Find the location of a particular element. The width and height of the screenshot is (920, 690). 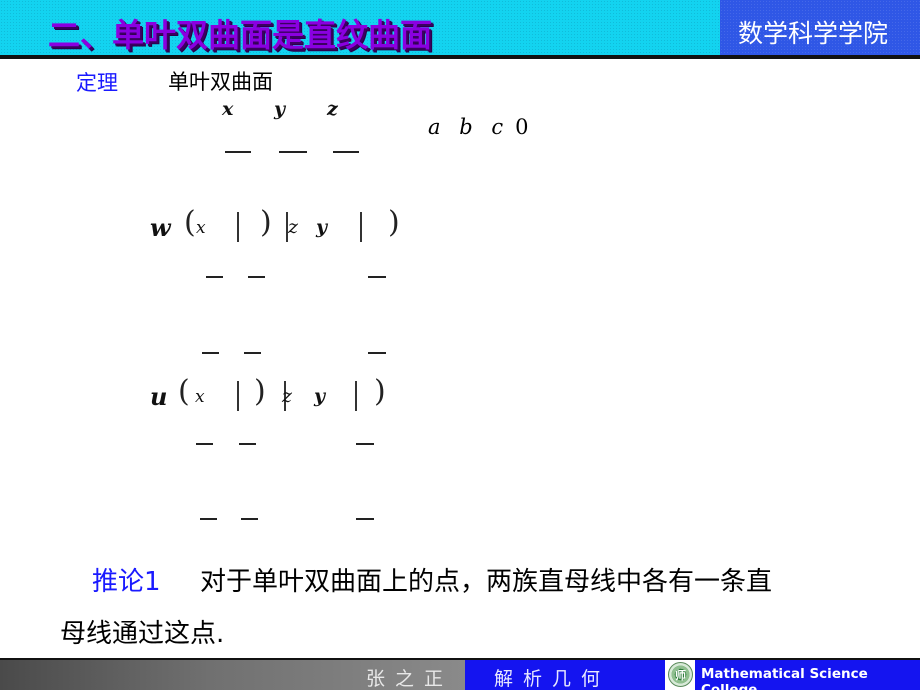

family1-y: y is located at coordinates (322, 227).